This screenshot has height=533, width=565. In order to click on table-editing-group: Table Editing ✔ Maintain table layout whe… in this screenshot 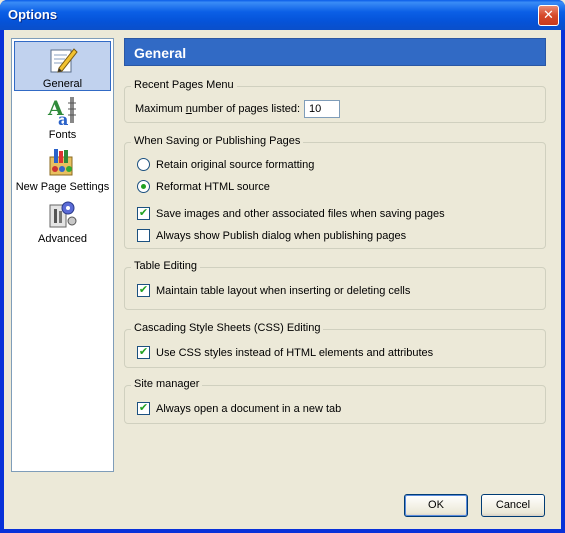, I will do `click(335, 285)`.